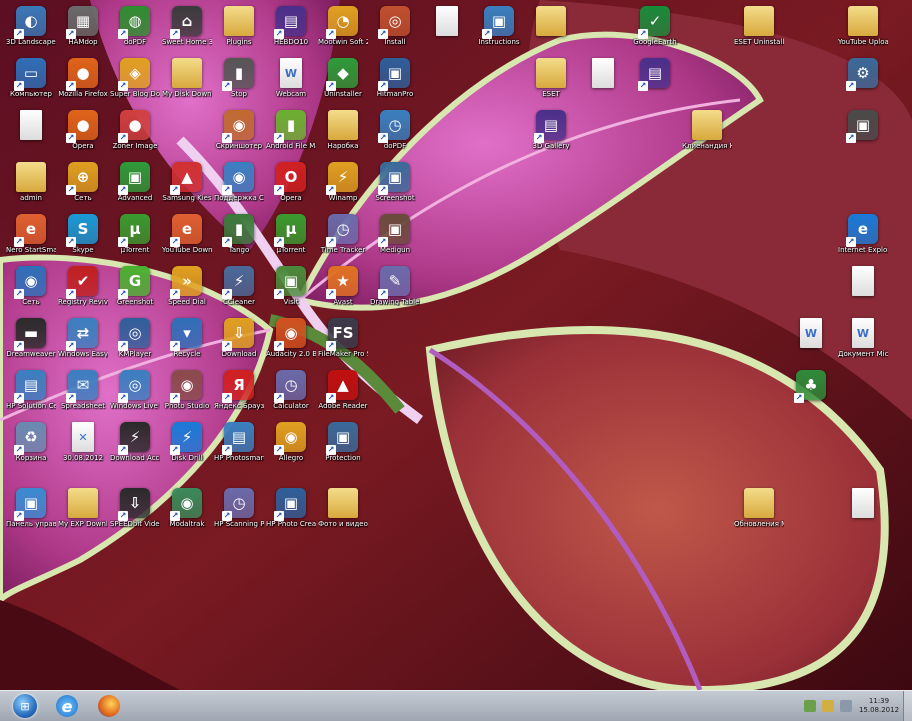 The width and height of the screenshot is (912, 721). I want to click on desktop-icon: ▤HP Solution Center, so click(31, 394).